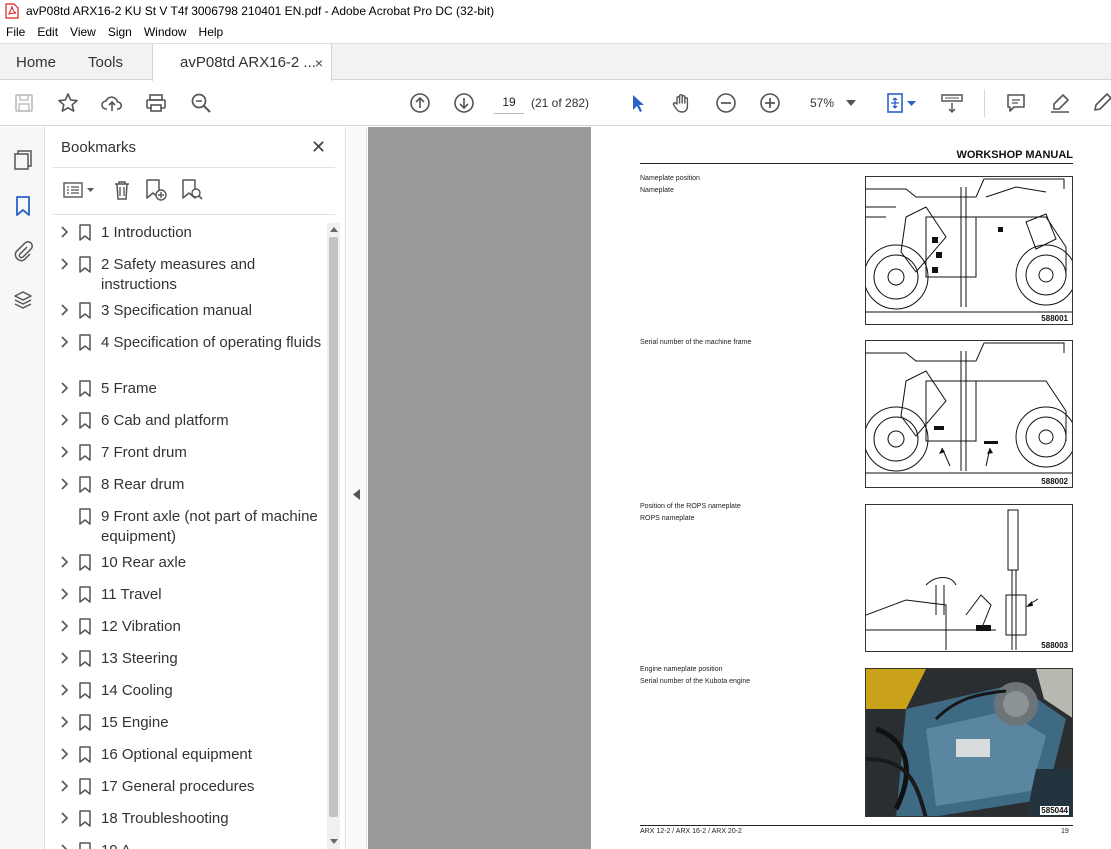 The image size is (1111, 849). Describe the element at coordinates (112, 103) in the screenshot. I see `upload-cloud-icon` at that location.